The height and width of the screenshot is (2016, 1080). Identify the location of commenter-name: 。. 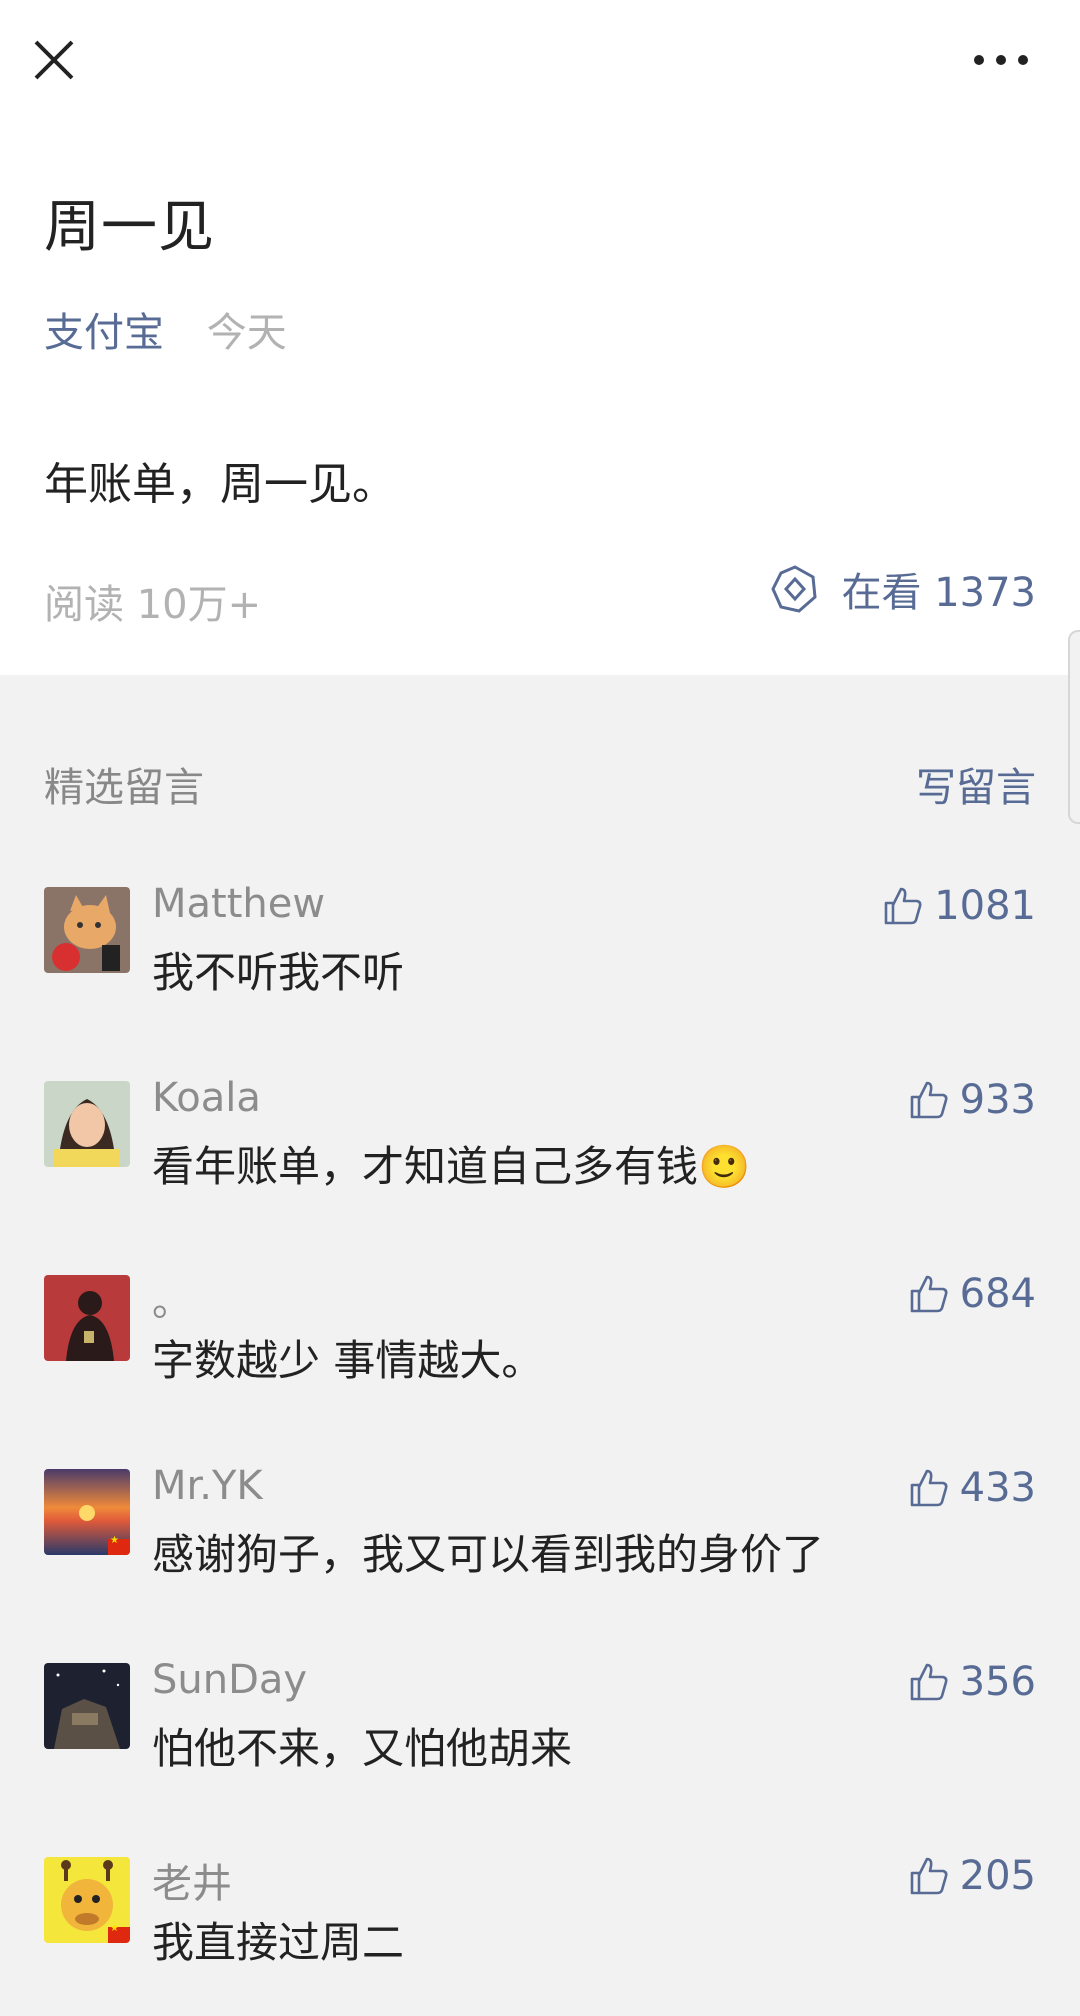
(172, 1302).